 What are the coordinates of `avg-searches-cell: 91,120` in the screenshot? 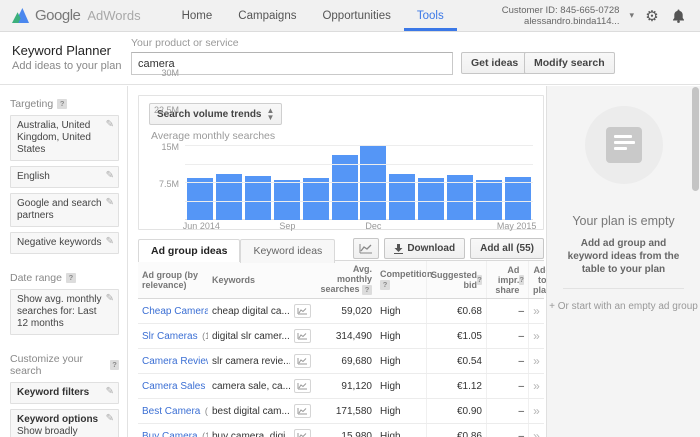 It's located at (356, 386).